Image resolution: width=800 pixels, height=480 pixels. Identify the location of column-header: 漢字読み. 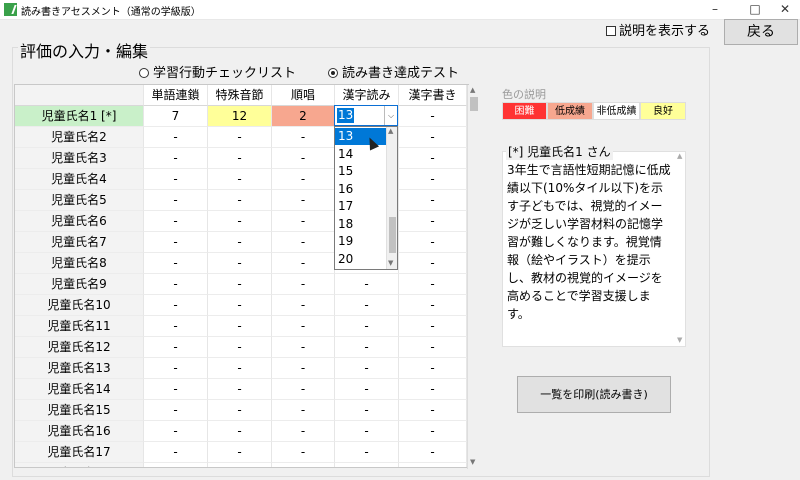
(367, 95).